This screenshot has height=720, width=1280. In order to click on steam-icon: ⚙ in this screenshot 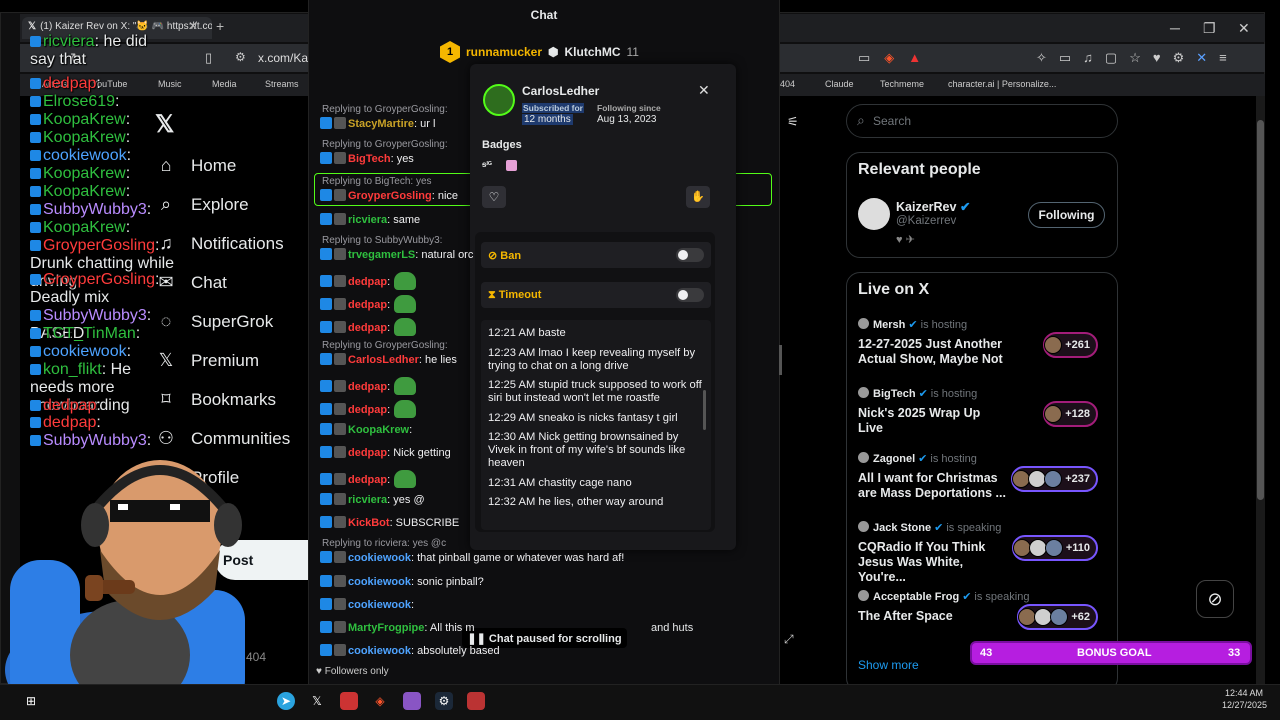, I will do `click(444, 701)`.